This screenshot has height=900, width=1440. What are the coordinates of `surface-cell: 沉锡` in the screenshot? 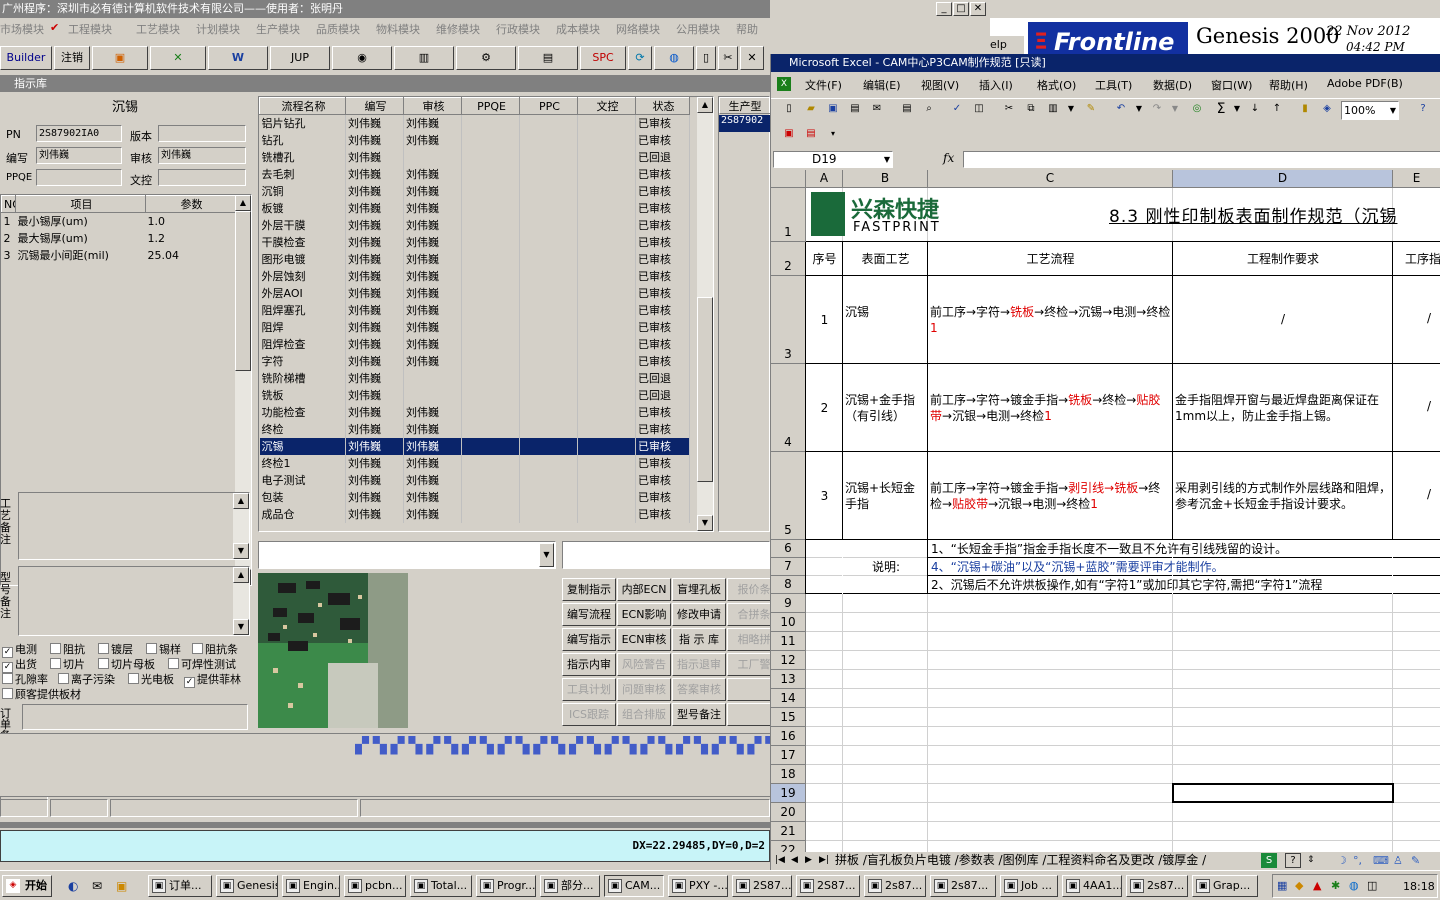 It's located at (886, 312).